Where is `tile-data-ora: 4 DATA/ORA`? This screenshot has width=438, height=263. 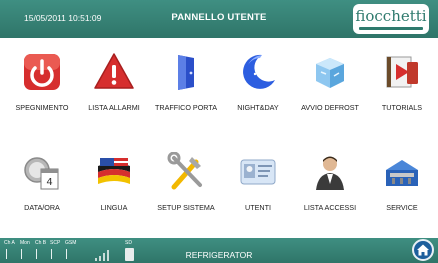
tile-data-ora: 4 DATA/ORA is located at coordinates (42, 184).